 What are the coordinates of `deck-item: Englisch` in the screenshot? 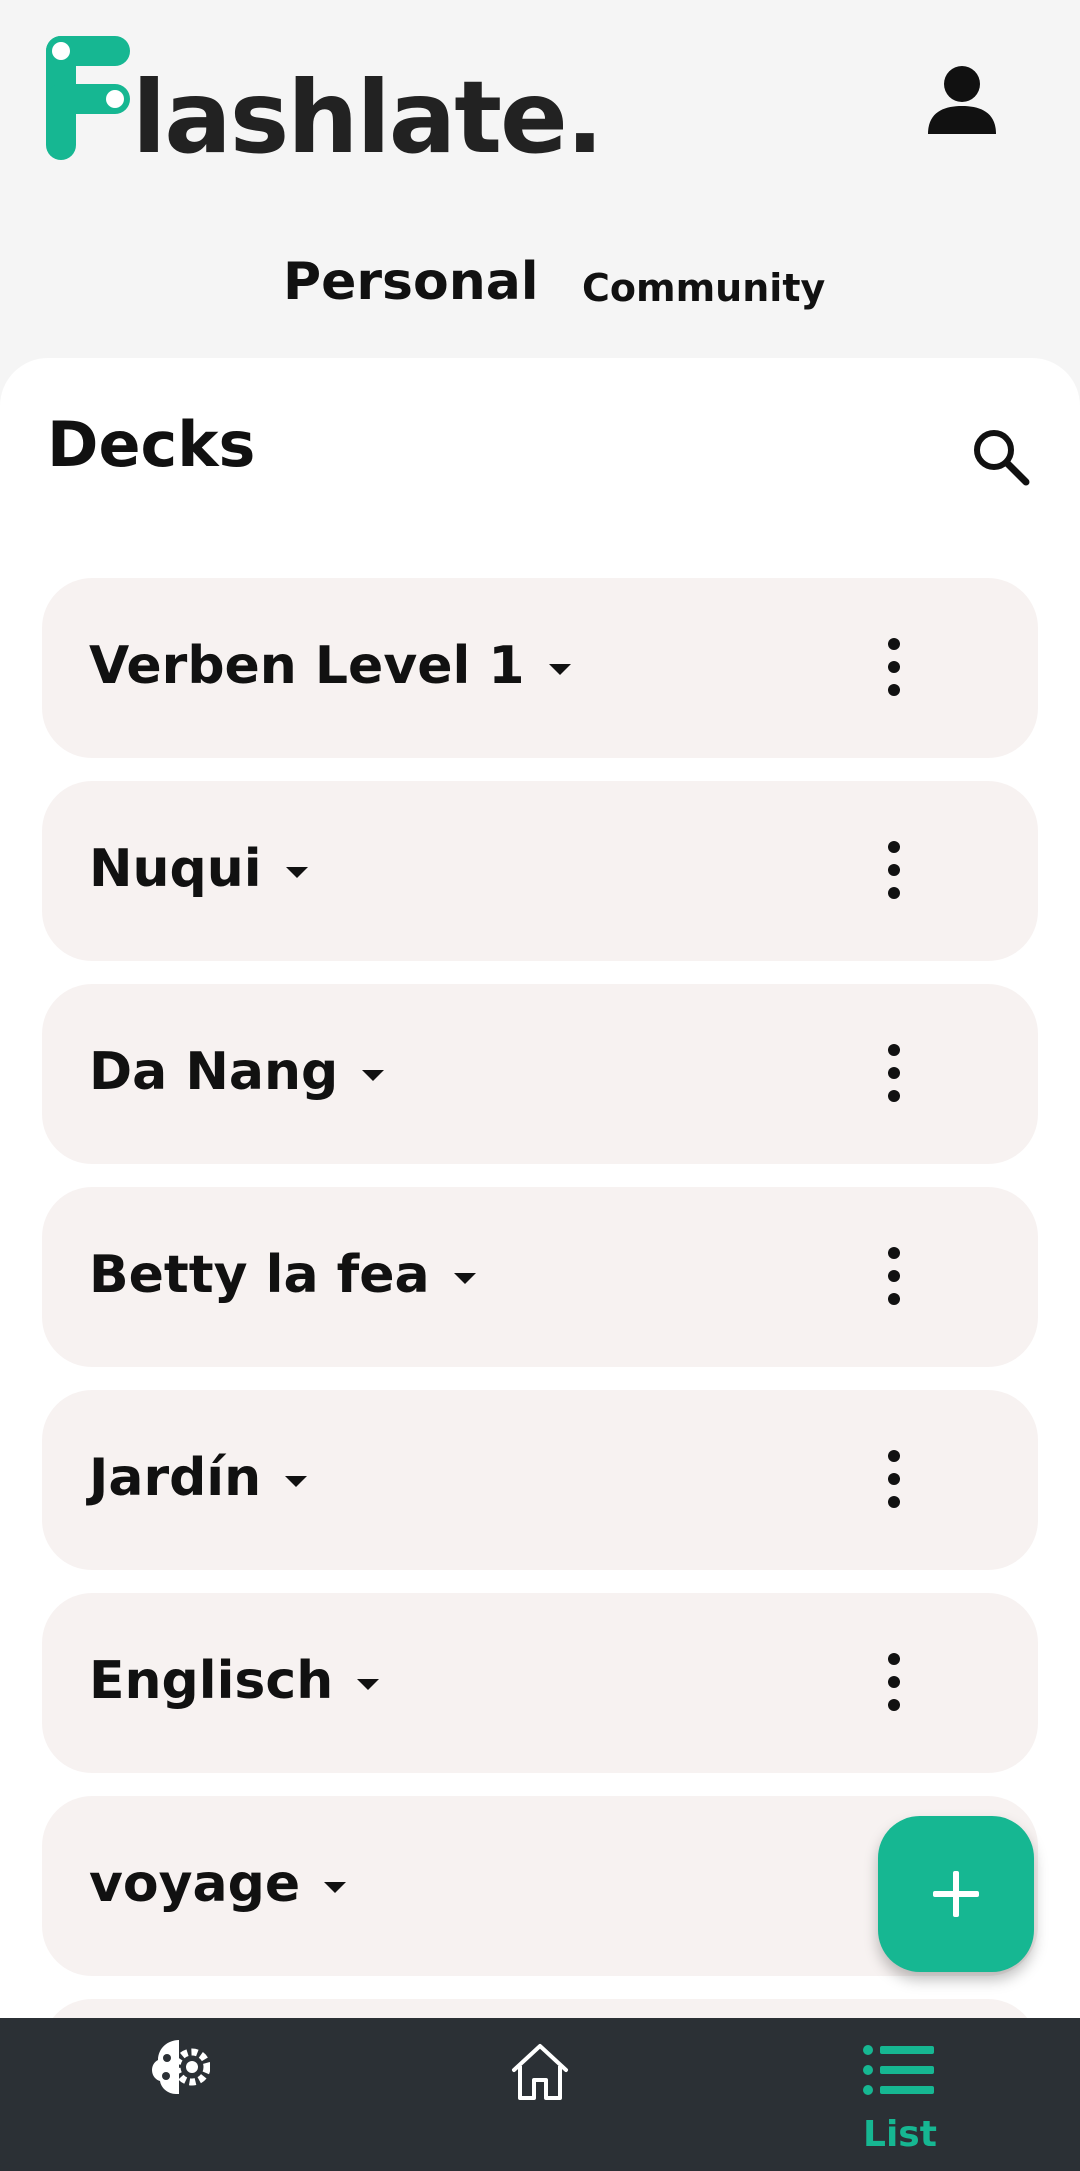 It's located at (540, 1683).